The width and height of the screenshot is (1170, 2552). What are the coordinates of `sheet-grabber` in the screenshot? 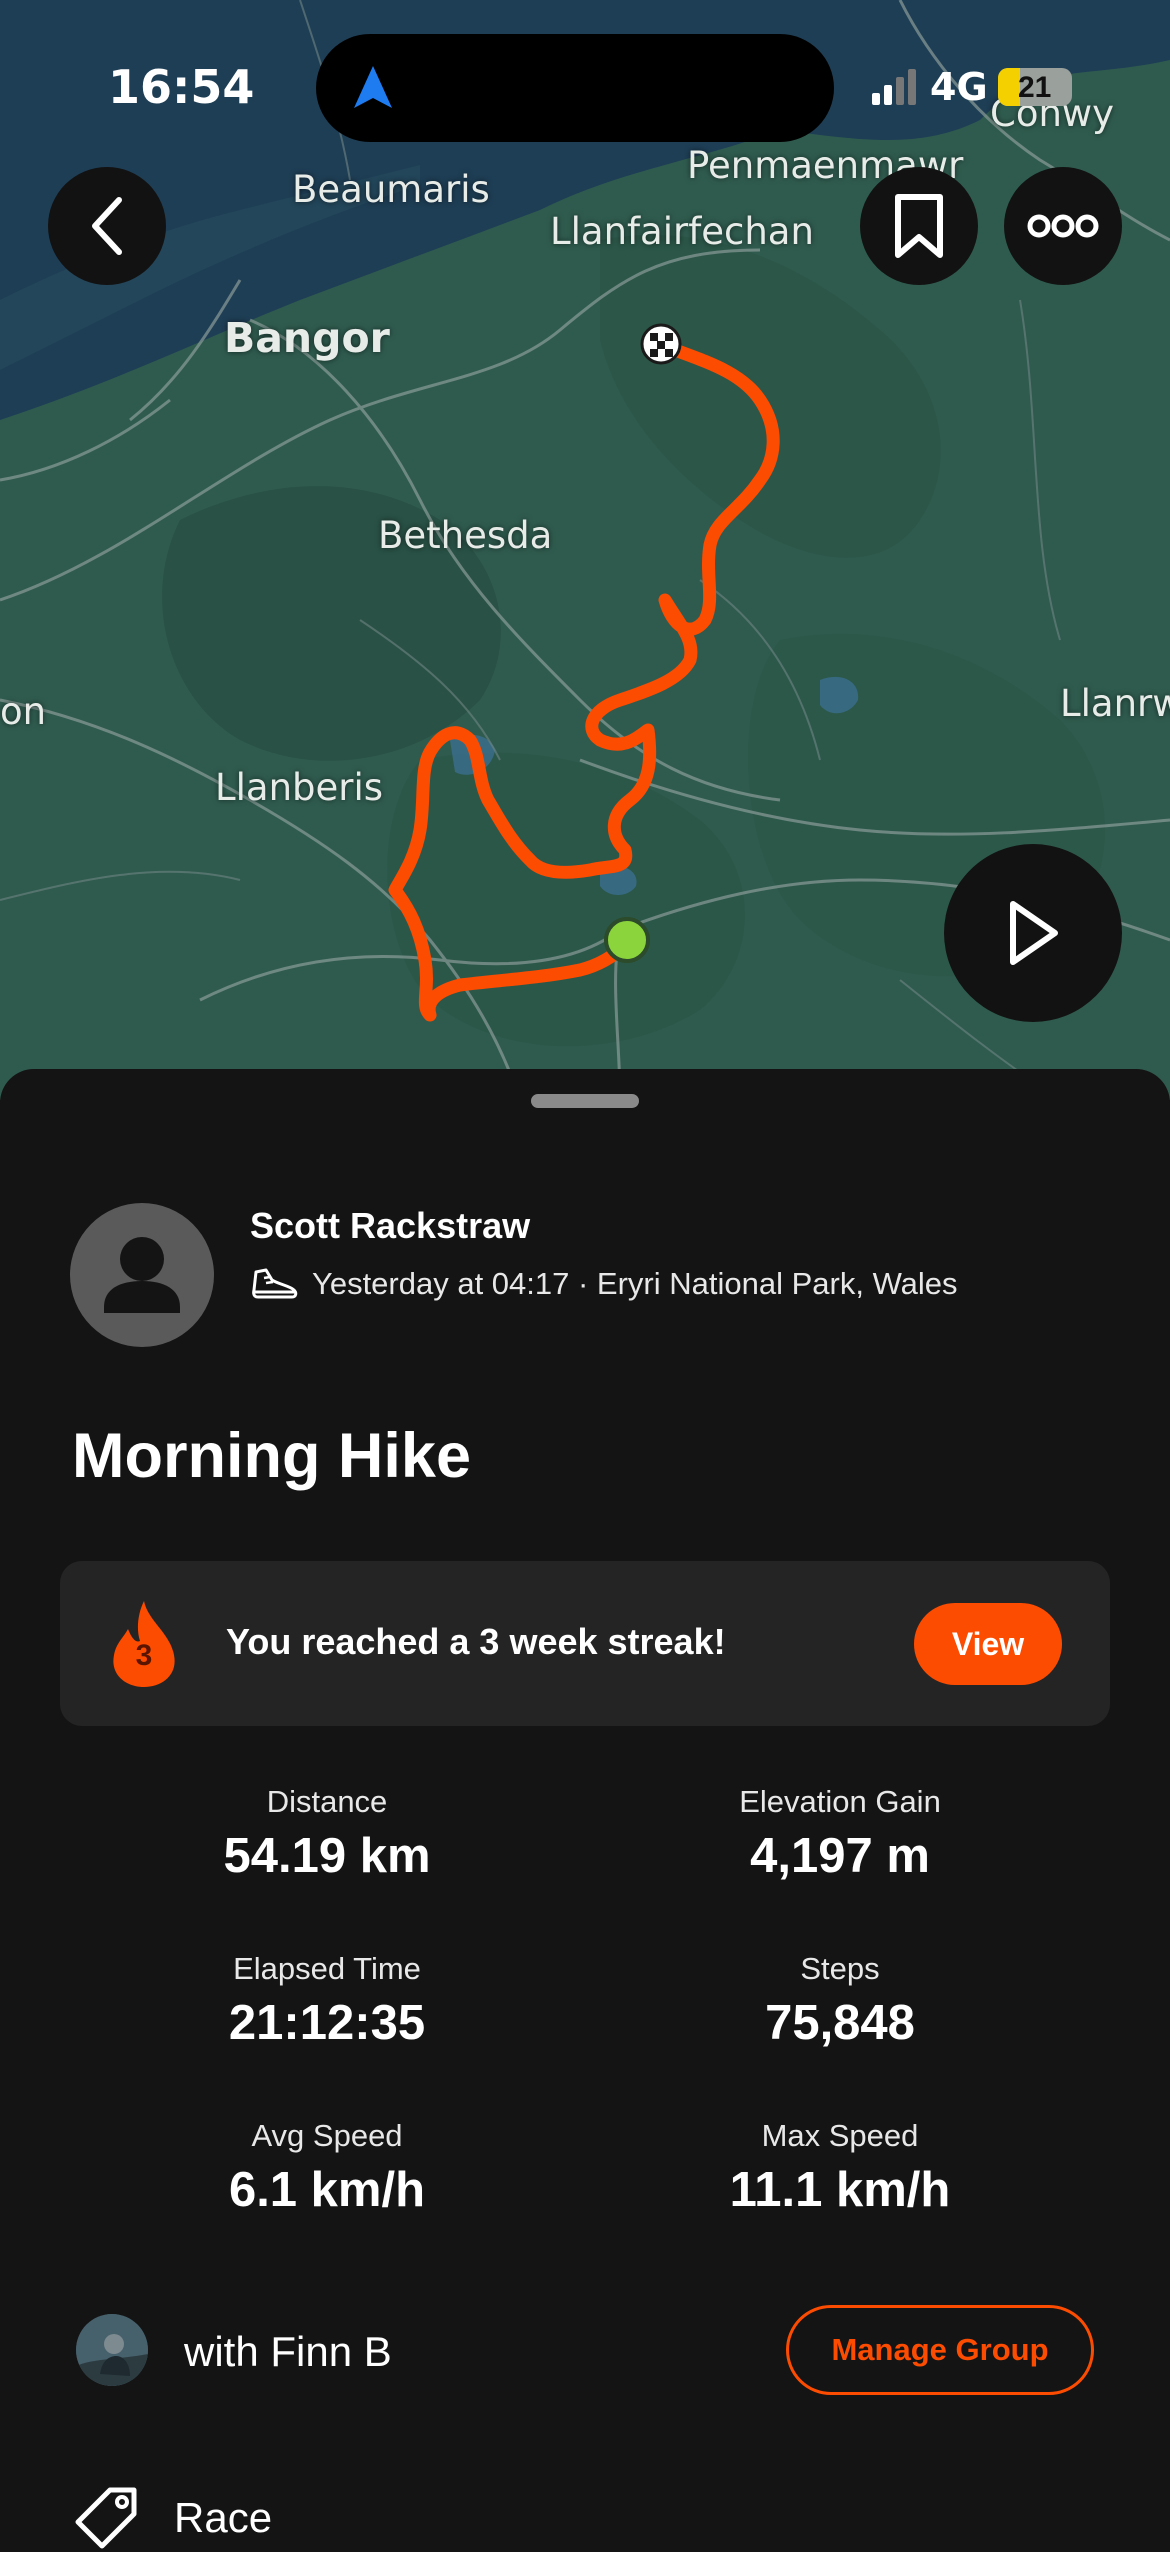 It's located at (585, 1101).